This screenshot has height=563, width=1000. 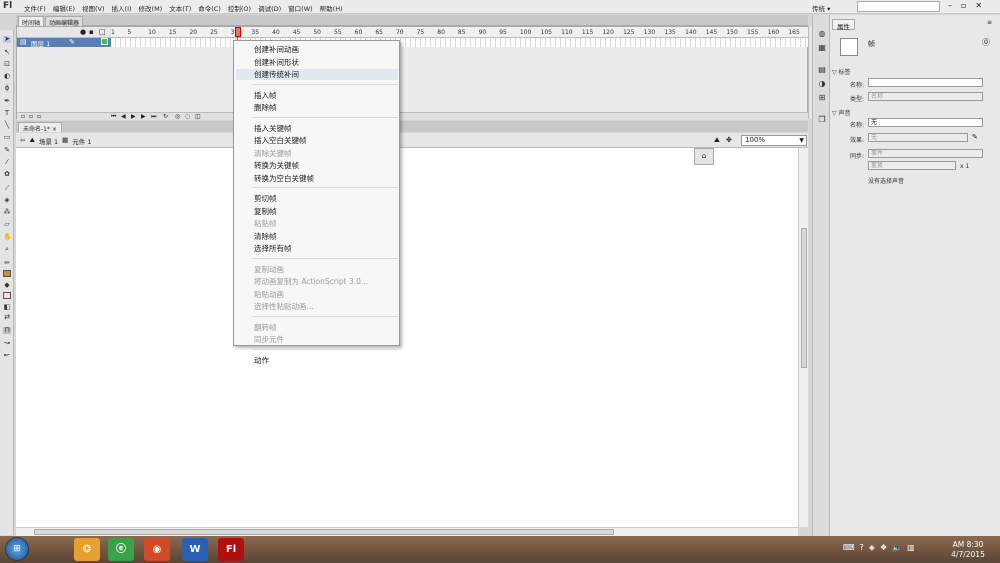 I want to click on close-icon: ✕, so click(x=978, y=5).